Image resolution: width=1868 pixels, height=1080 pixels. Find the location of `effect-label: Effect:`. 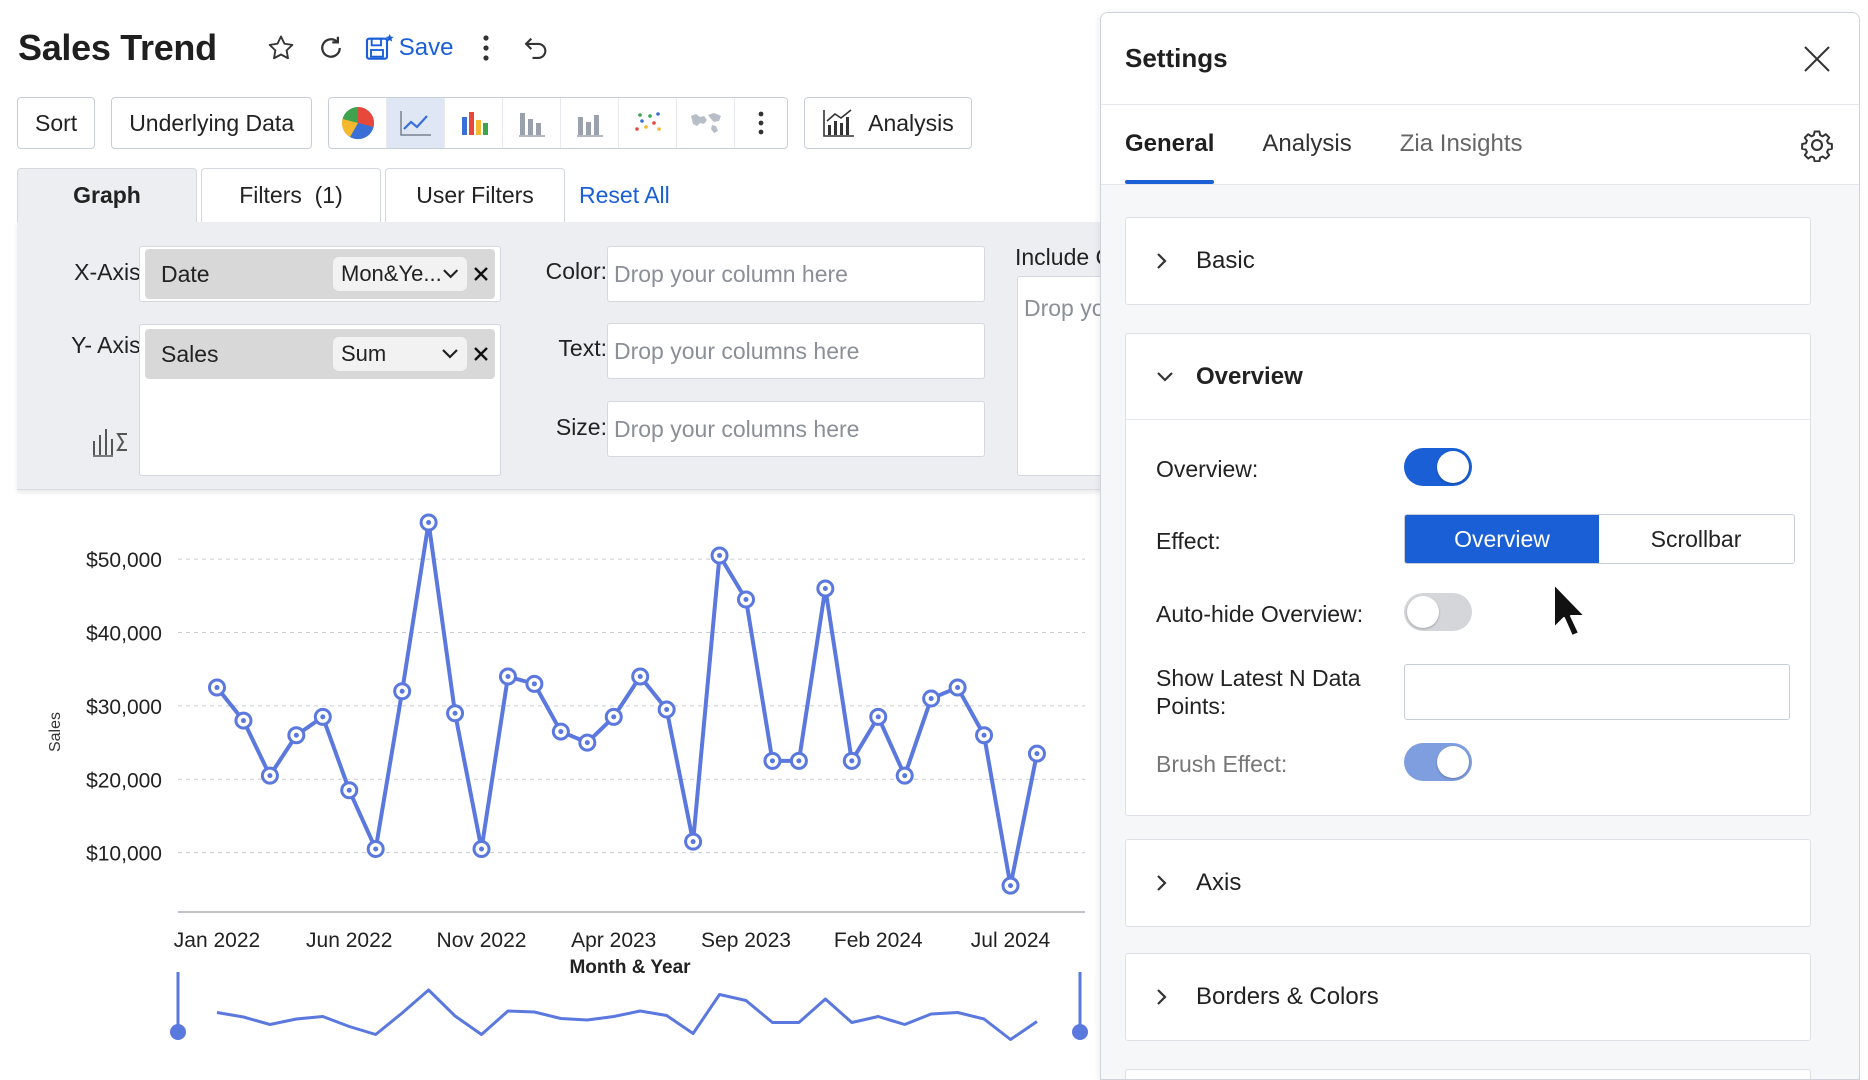

effect-label: Effect: is located at coordinates (1188, 541).